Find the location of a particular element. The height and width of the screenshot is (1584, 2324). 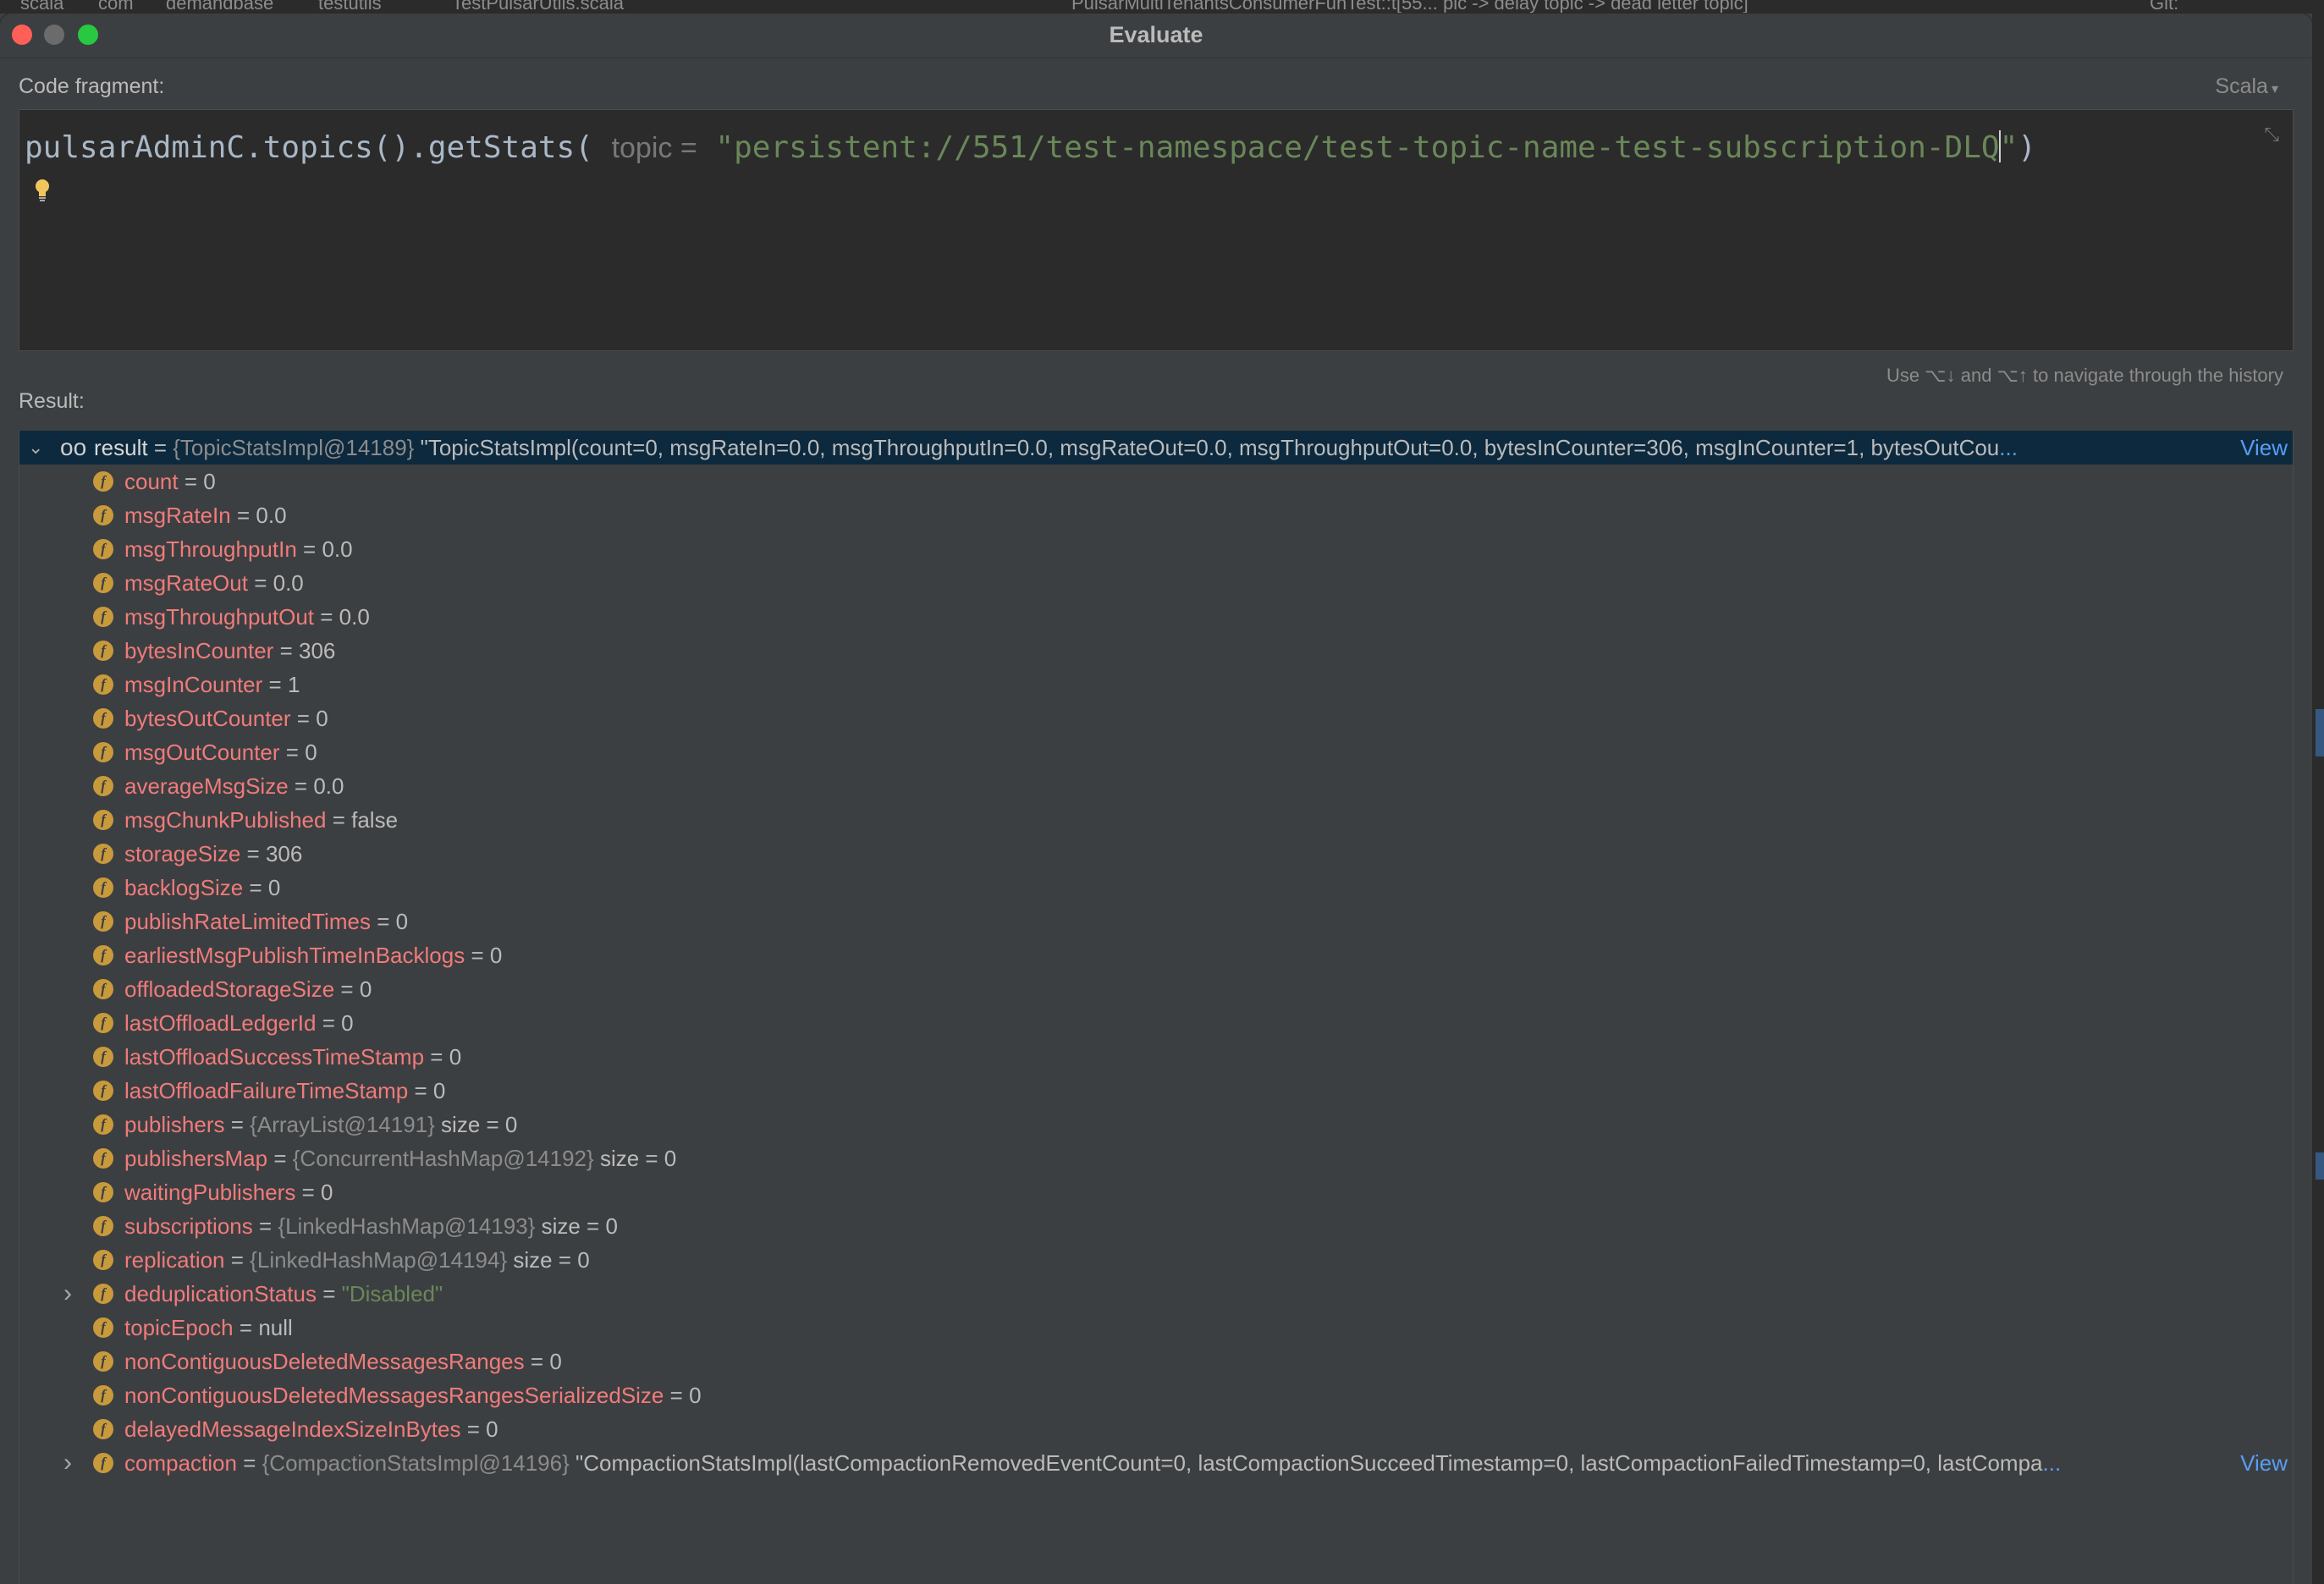

field-row-earliestMsgPublishTimeInBacklogs: f earliestMsgPublishTimeInBacklogs = 0 is located at coordinates (1156, 955).